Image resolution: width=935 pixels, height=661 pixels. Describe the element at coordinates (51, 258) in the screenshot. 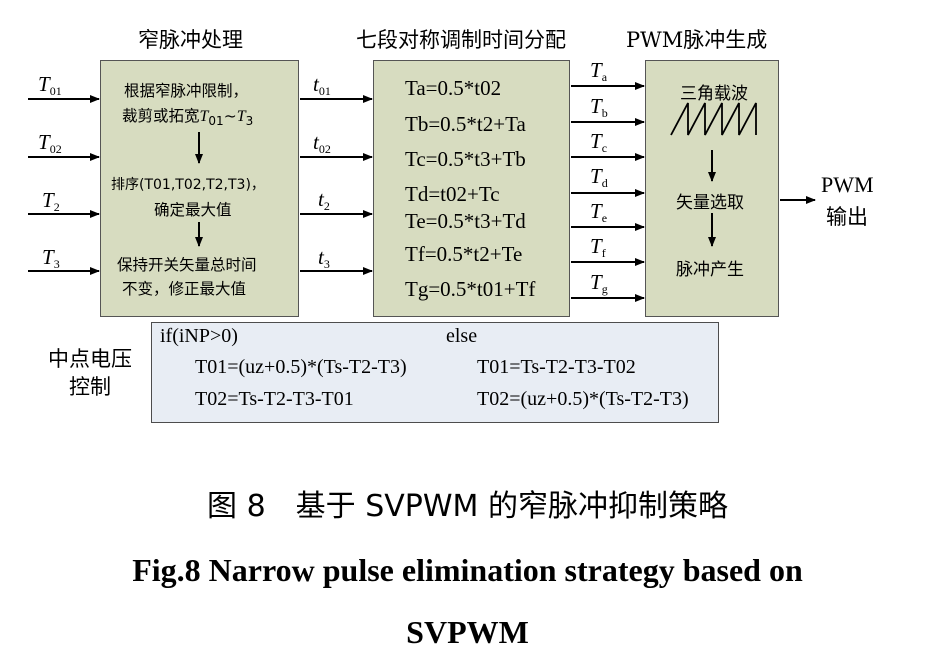

I see `input-label-t3: T3` at that location.